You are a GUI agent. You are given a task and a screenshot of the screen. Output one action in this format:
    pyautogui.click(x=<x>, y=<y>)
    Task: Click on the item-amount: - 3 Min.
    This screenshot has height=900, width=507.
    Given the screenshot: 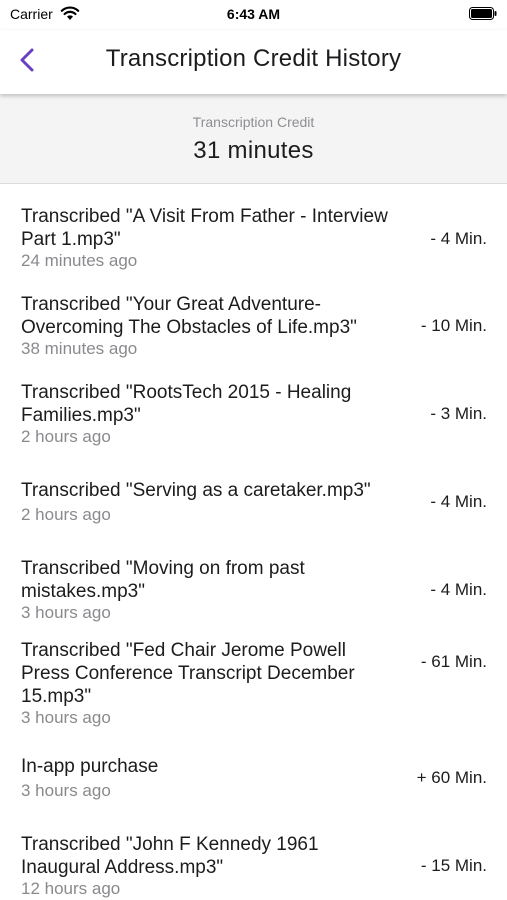 What is the action you would take?
    pyautogui.click(x=458, y=413)
    